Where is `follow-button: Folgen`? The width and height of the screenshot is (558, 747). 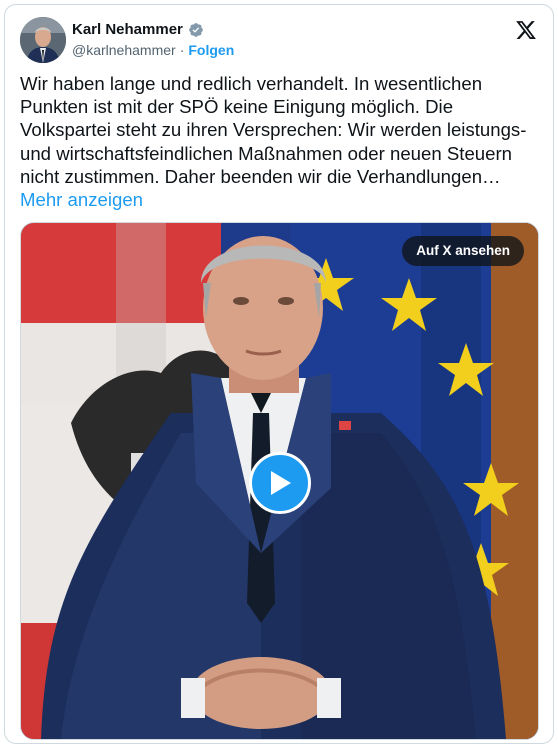
follow-button: Folgen is located at coordinates (211, 50).